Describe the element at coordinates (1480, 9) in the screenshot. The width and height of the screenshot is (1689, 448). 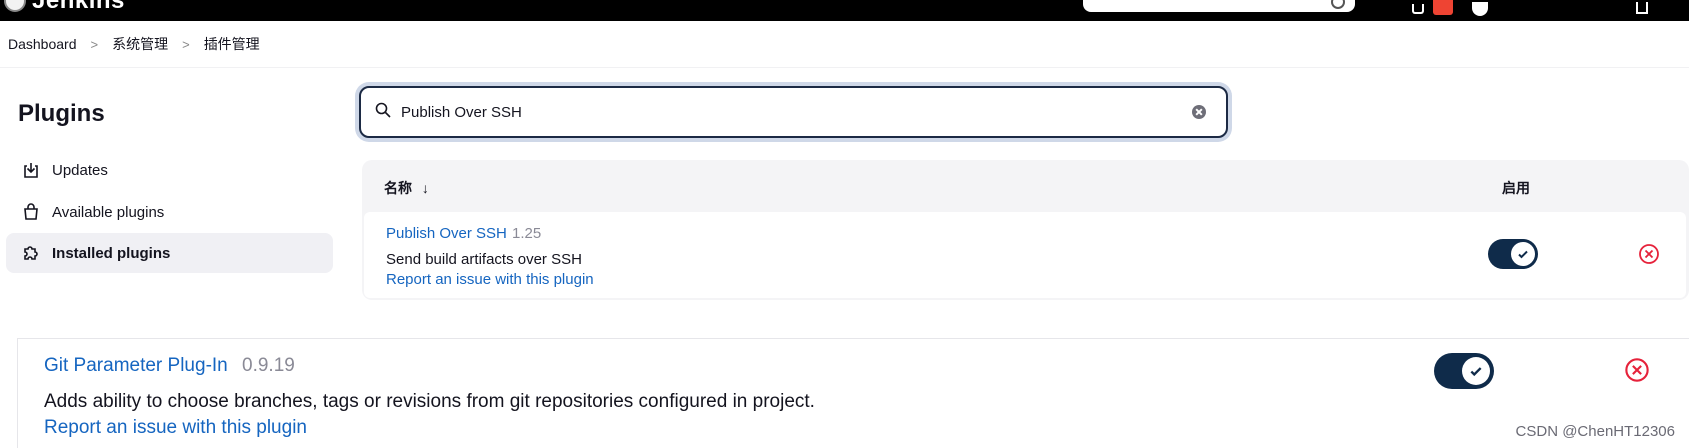
I see `user-avatar-icon` at that location.